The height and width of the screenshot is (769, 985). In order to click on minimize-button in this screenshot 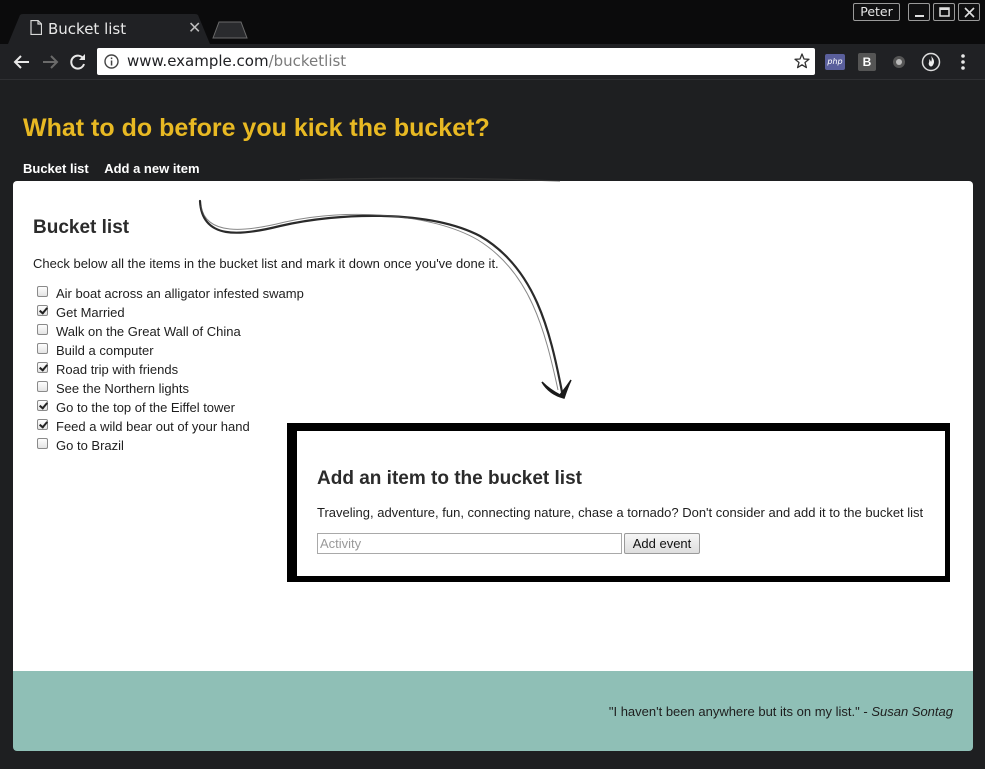, I will do `click(919, 12)`.